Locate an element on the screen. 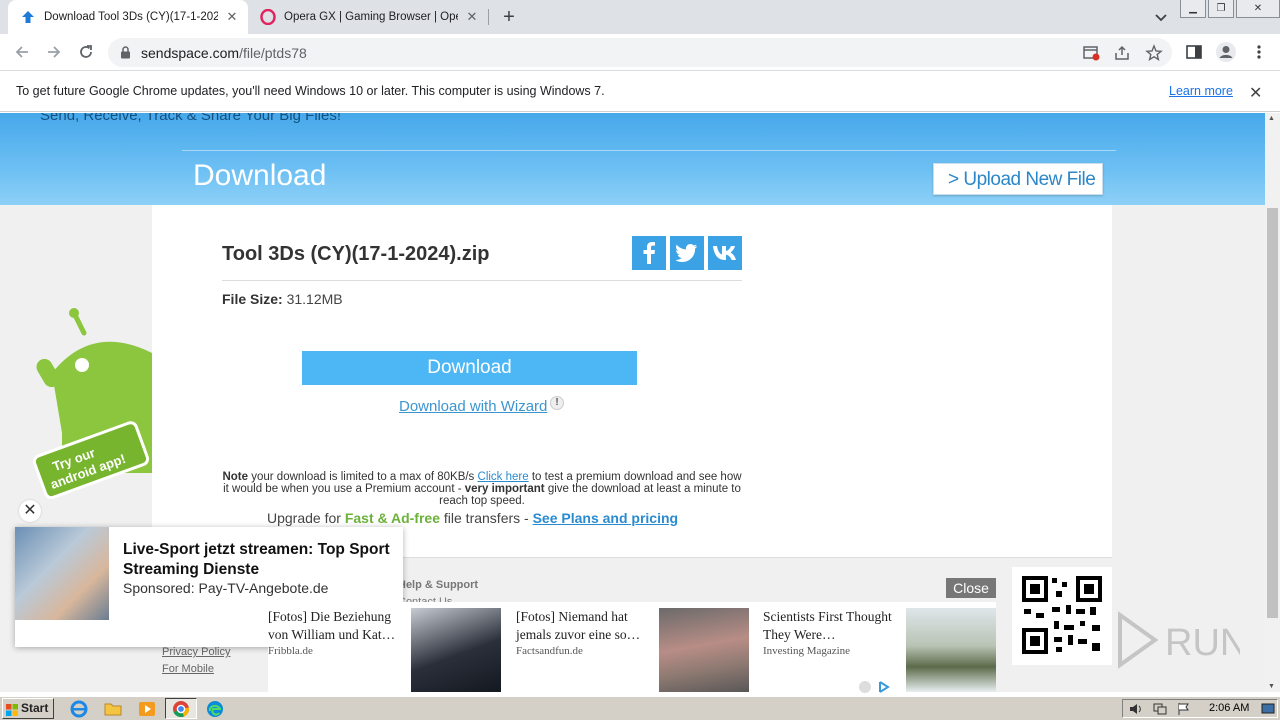  scroll-up-icon: ▲ is located at coordinates (1271, 118).